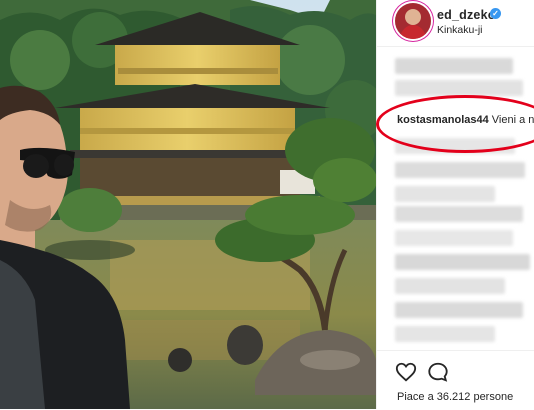 The image size is (534, 410). What do you see at coordinates (495, 13) in the screenshot?
I see `verified-badge-icon: ✓` at bounding box center [495, 13].